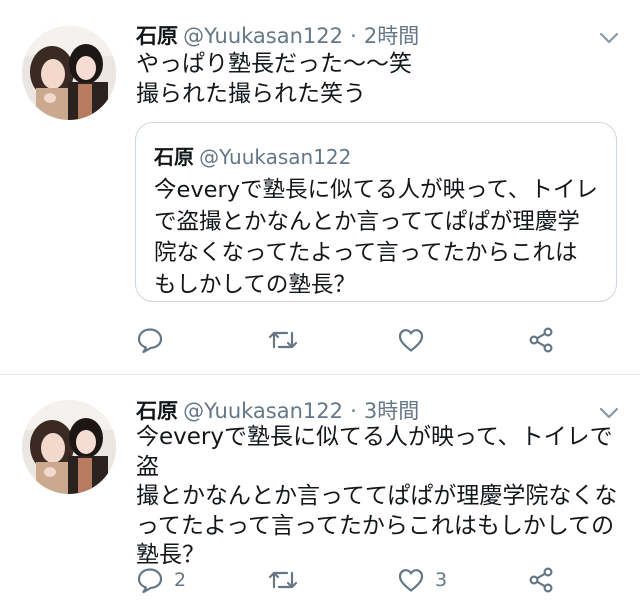 This screenshot has width=640, height=609. I want to click on reply-button, so click(155, 340).